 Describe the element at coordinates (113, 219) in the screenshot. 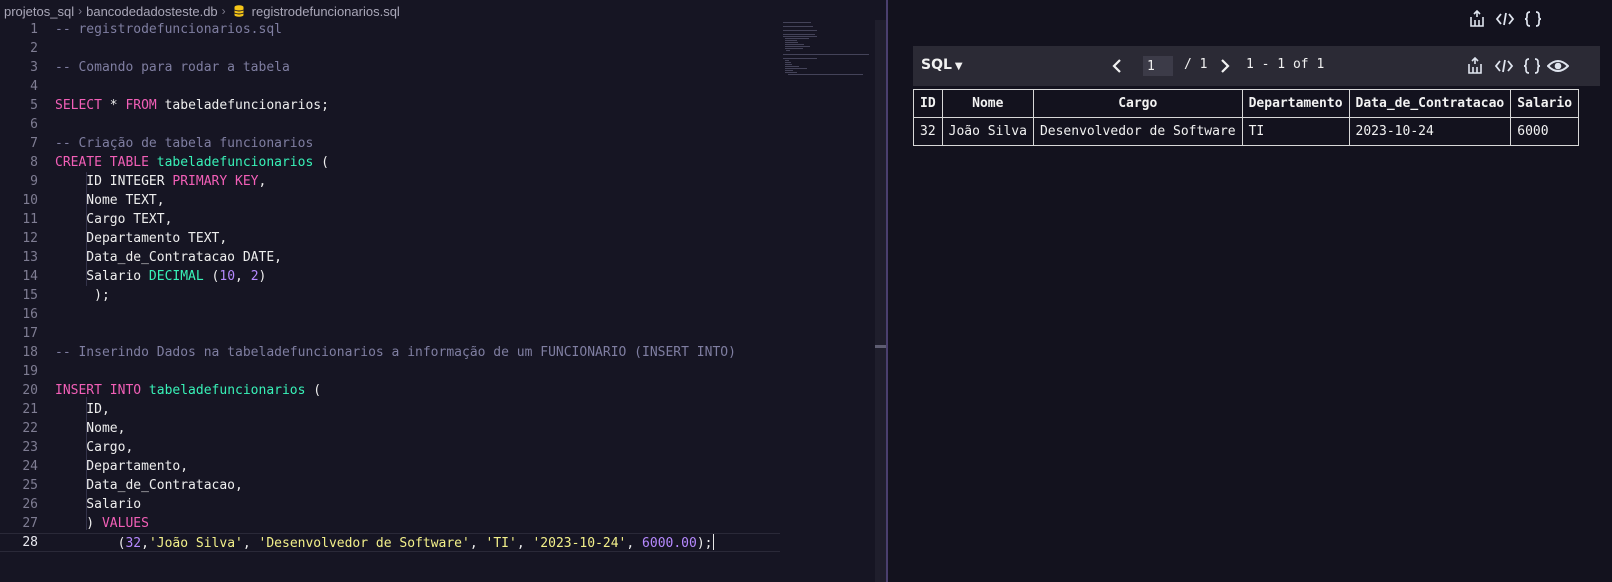

I see `code-text: Cargo TEXT,` at that location.